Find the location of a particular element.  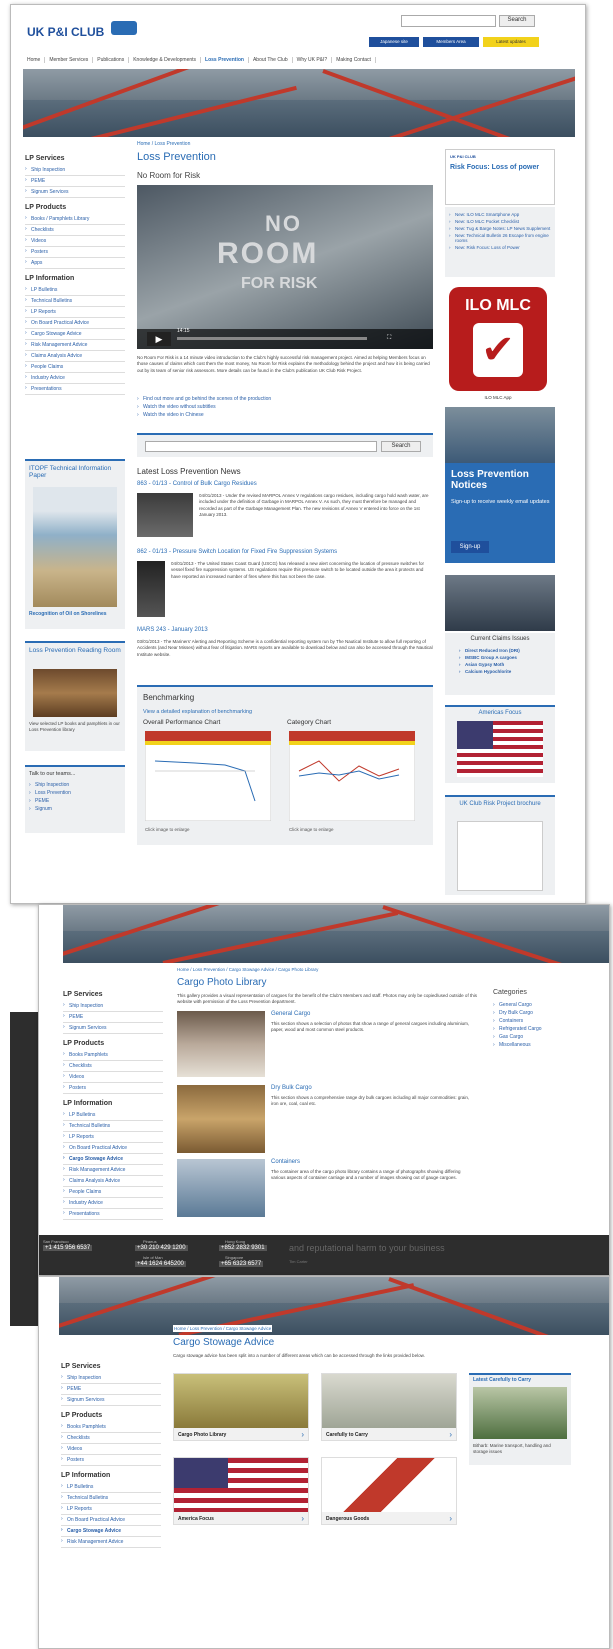

reading-room-image is located at coordinates (75, 693).